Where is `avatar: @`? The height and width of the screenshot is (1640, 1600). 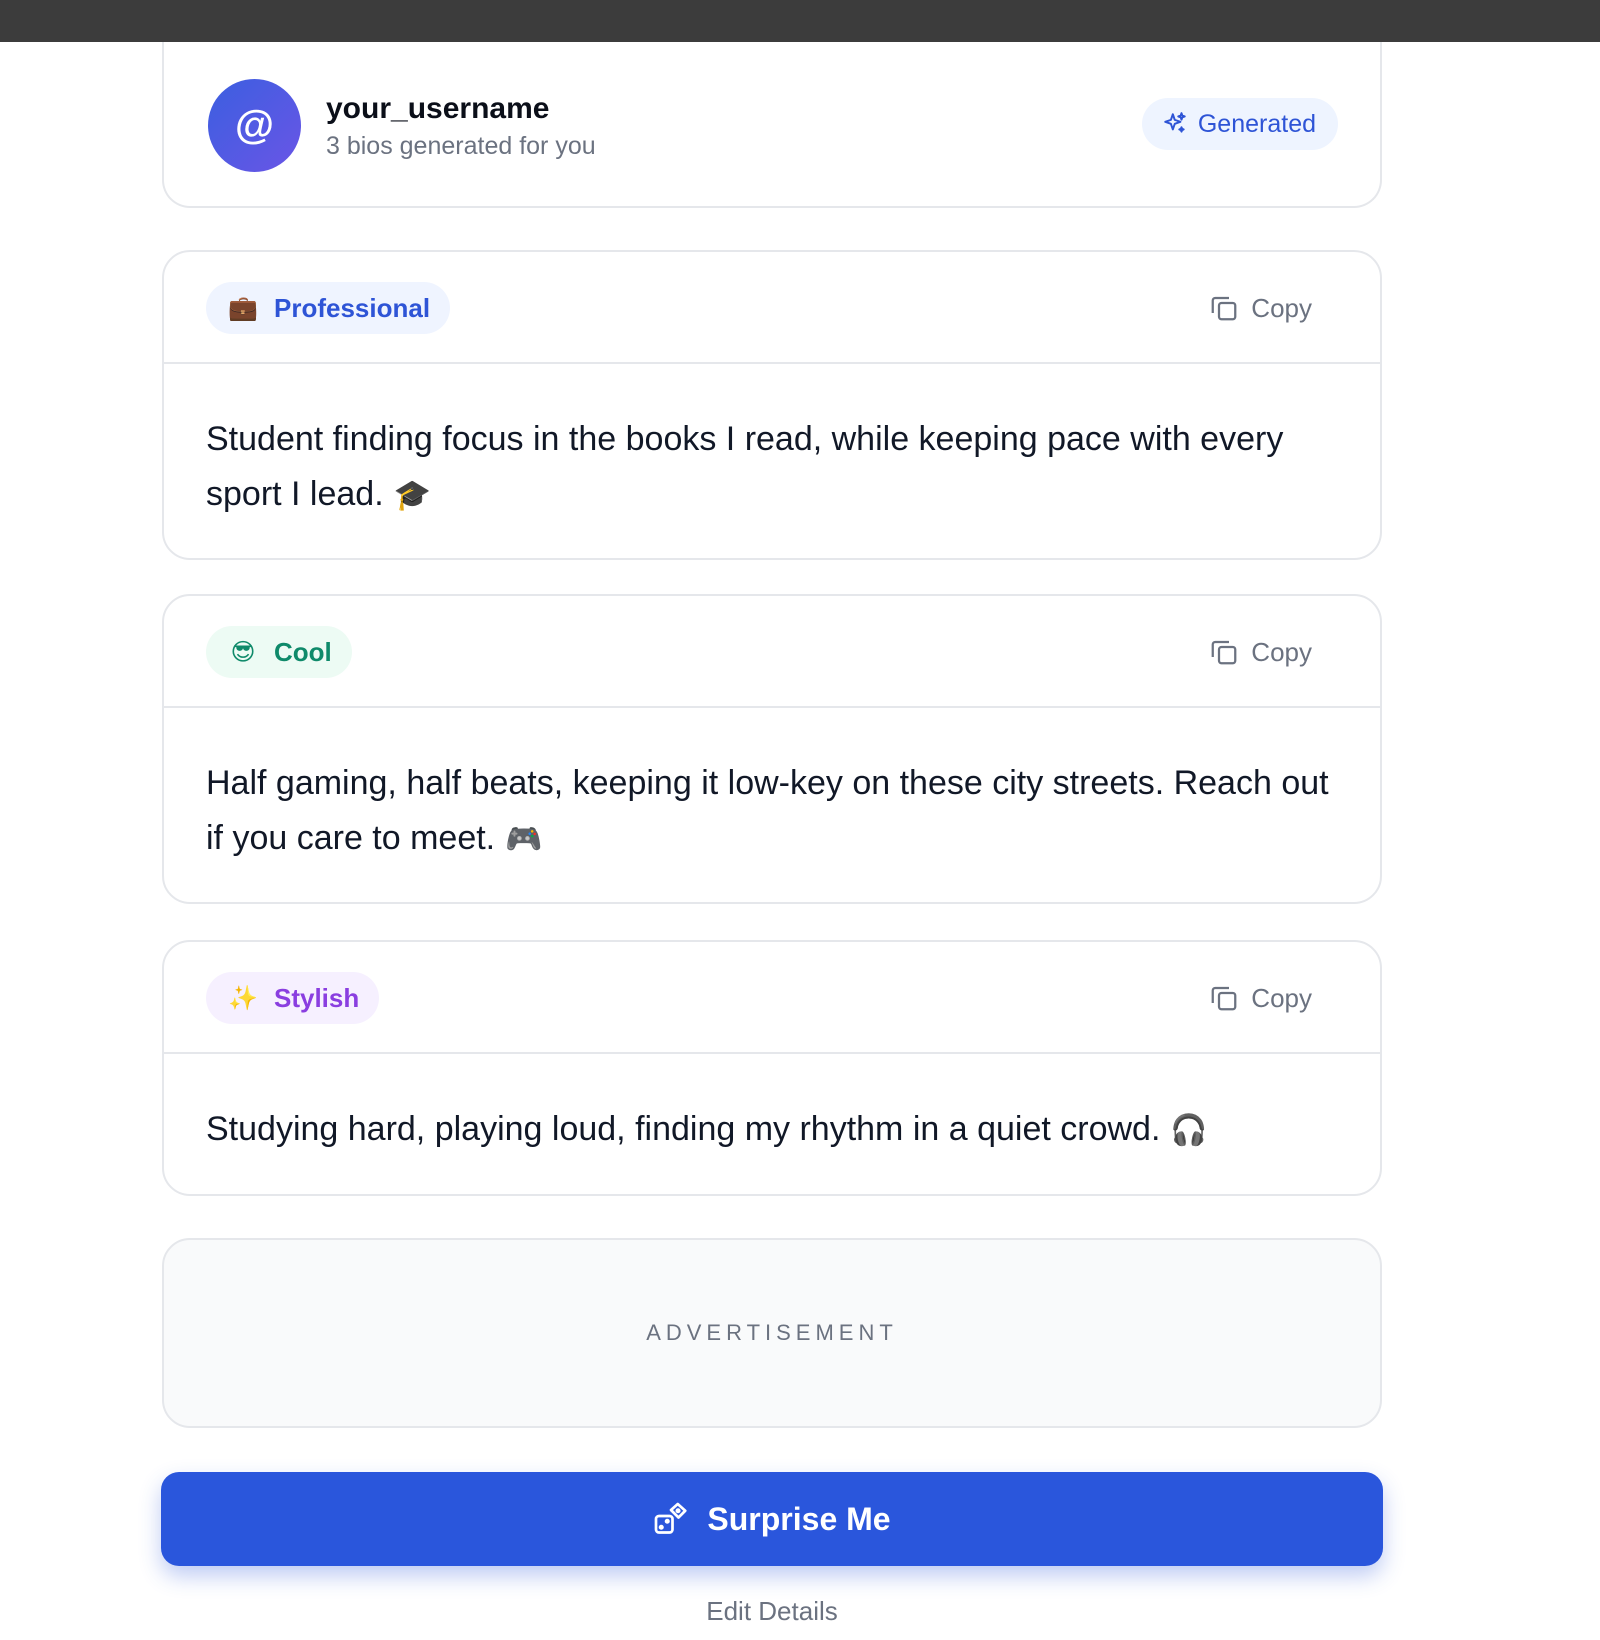 avatar: @ is located at coordinates (254, 125).